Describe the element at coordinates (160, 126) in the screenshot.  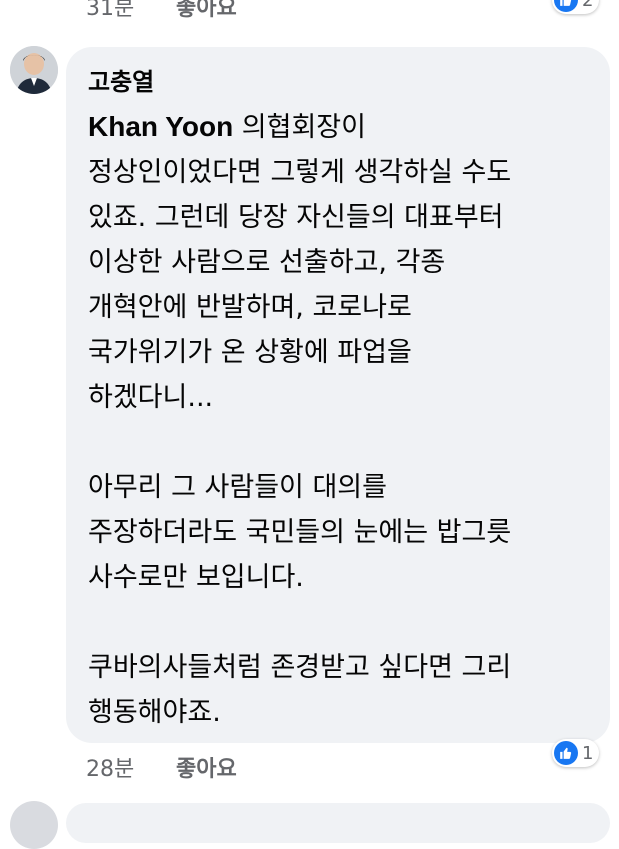
I see `mention-link: Khan Yoon` at that location.